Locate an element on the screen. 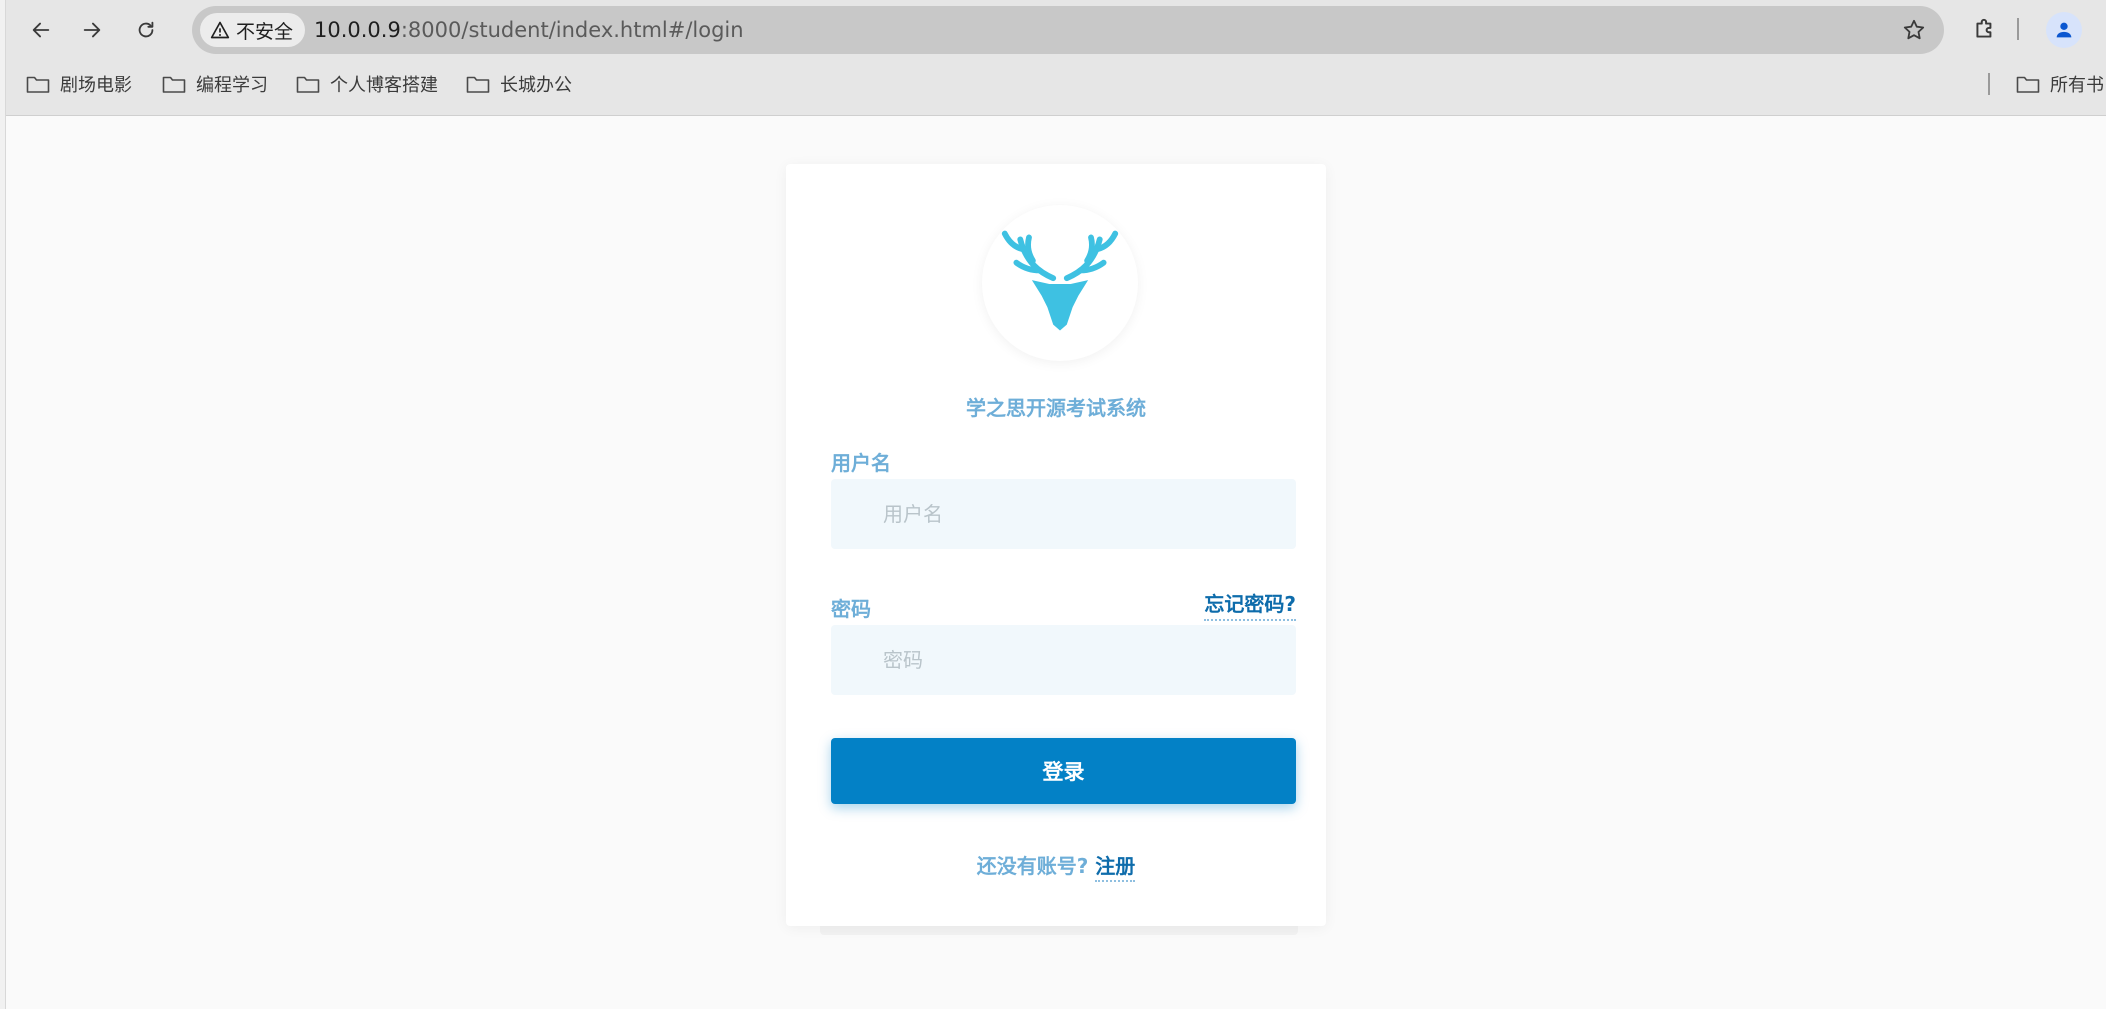 The height and width of the screenshot is (1009, 2106). reload-button is located at coordinates (146, 30).